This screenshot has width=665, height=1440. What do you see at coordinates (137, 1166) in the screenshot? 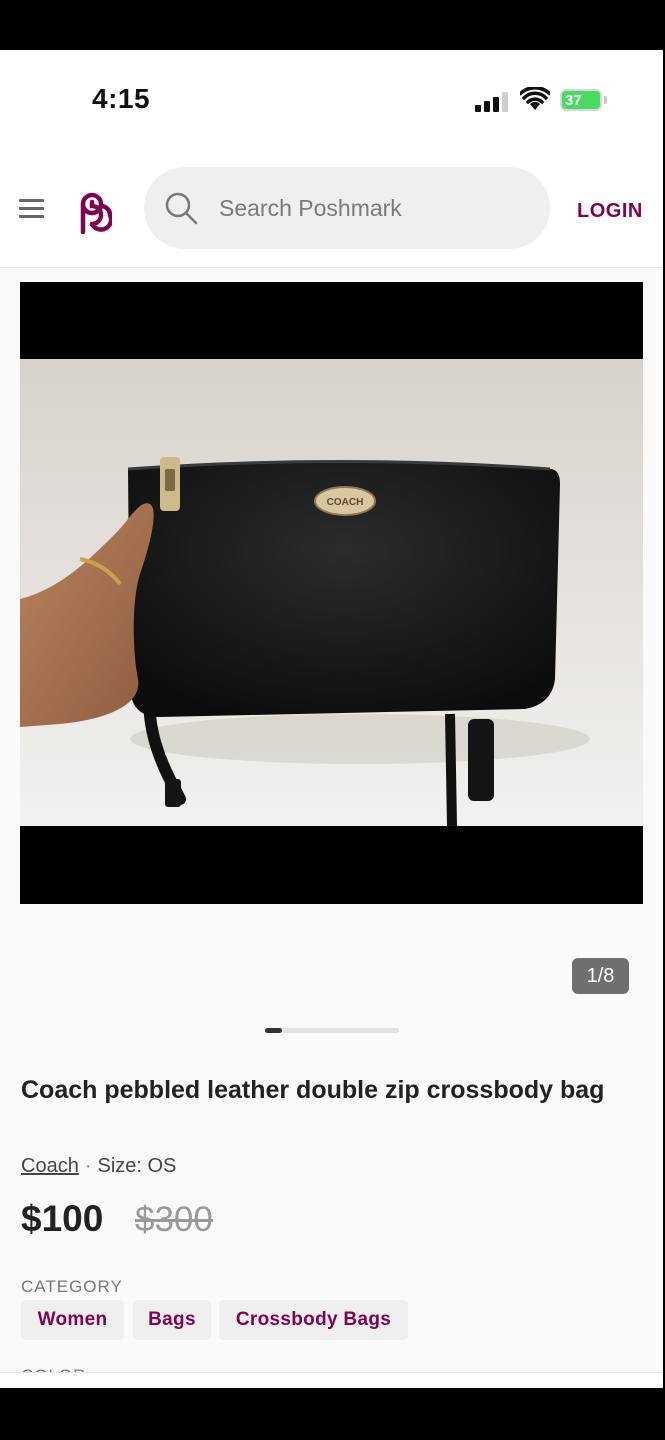
I see `size-label: Size: OS` at bounding box center [137, 1166].